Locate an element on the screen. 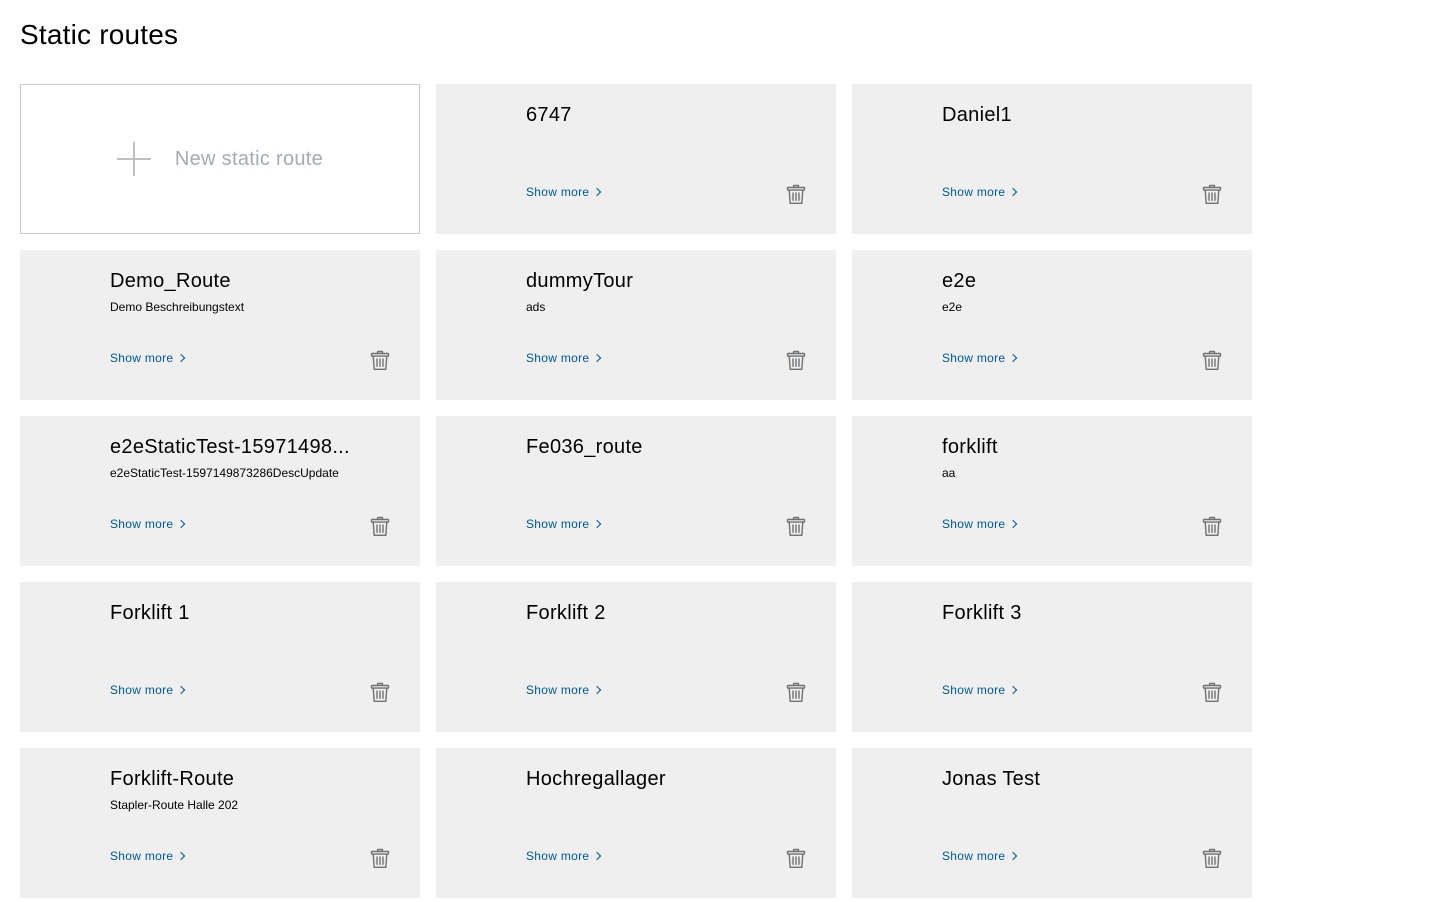  route-title: Fe036_route is located at coordinates (584, 447).